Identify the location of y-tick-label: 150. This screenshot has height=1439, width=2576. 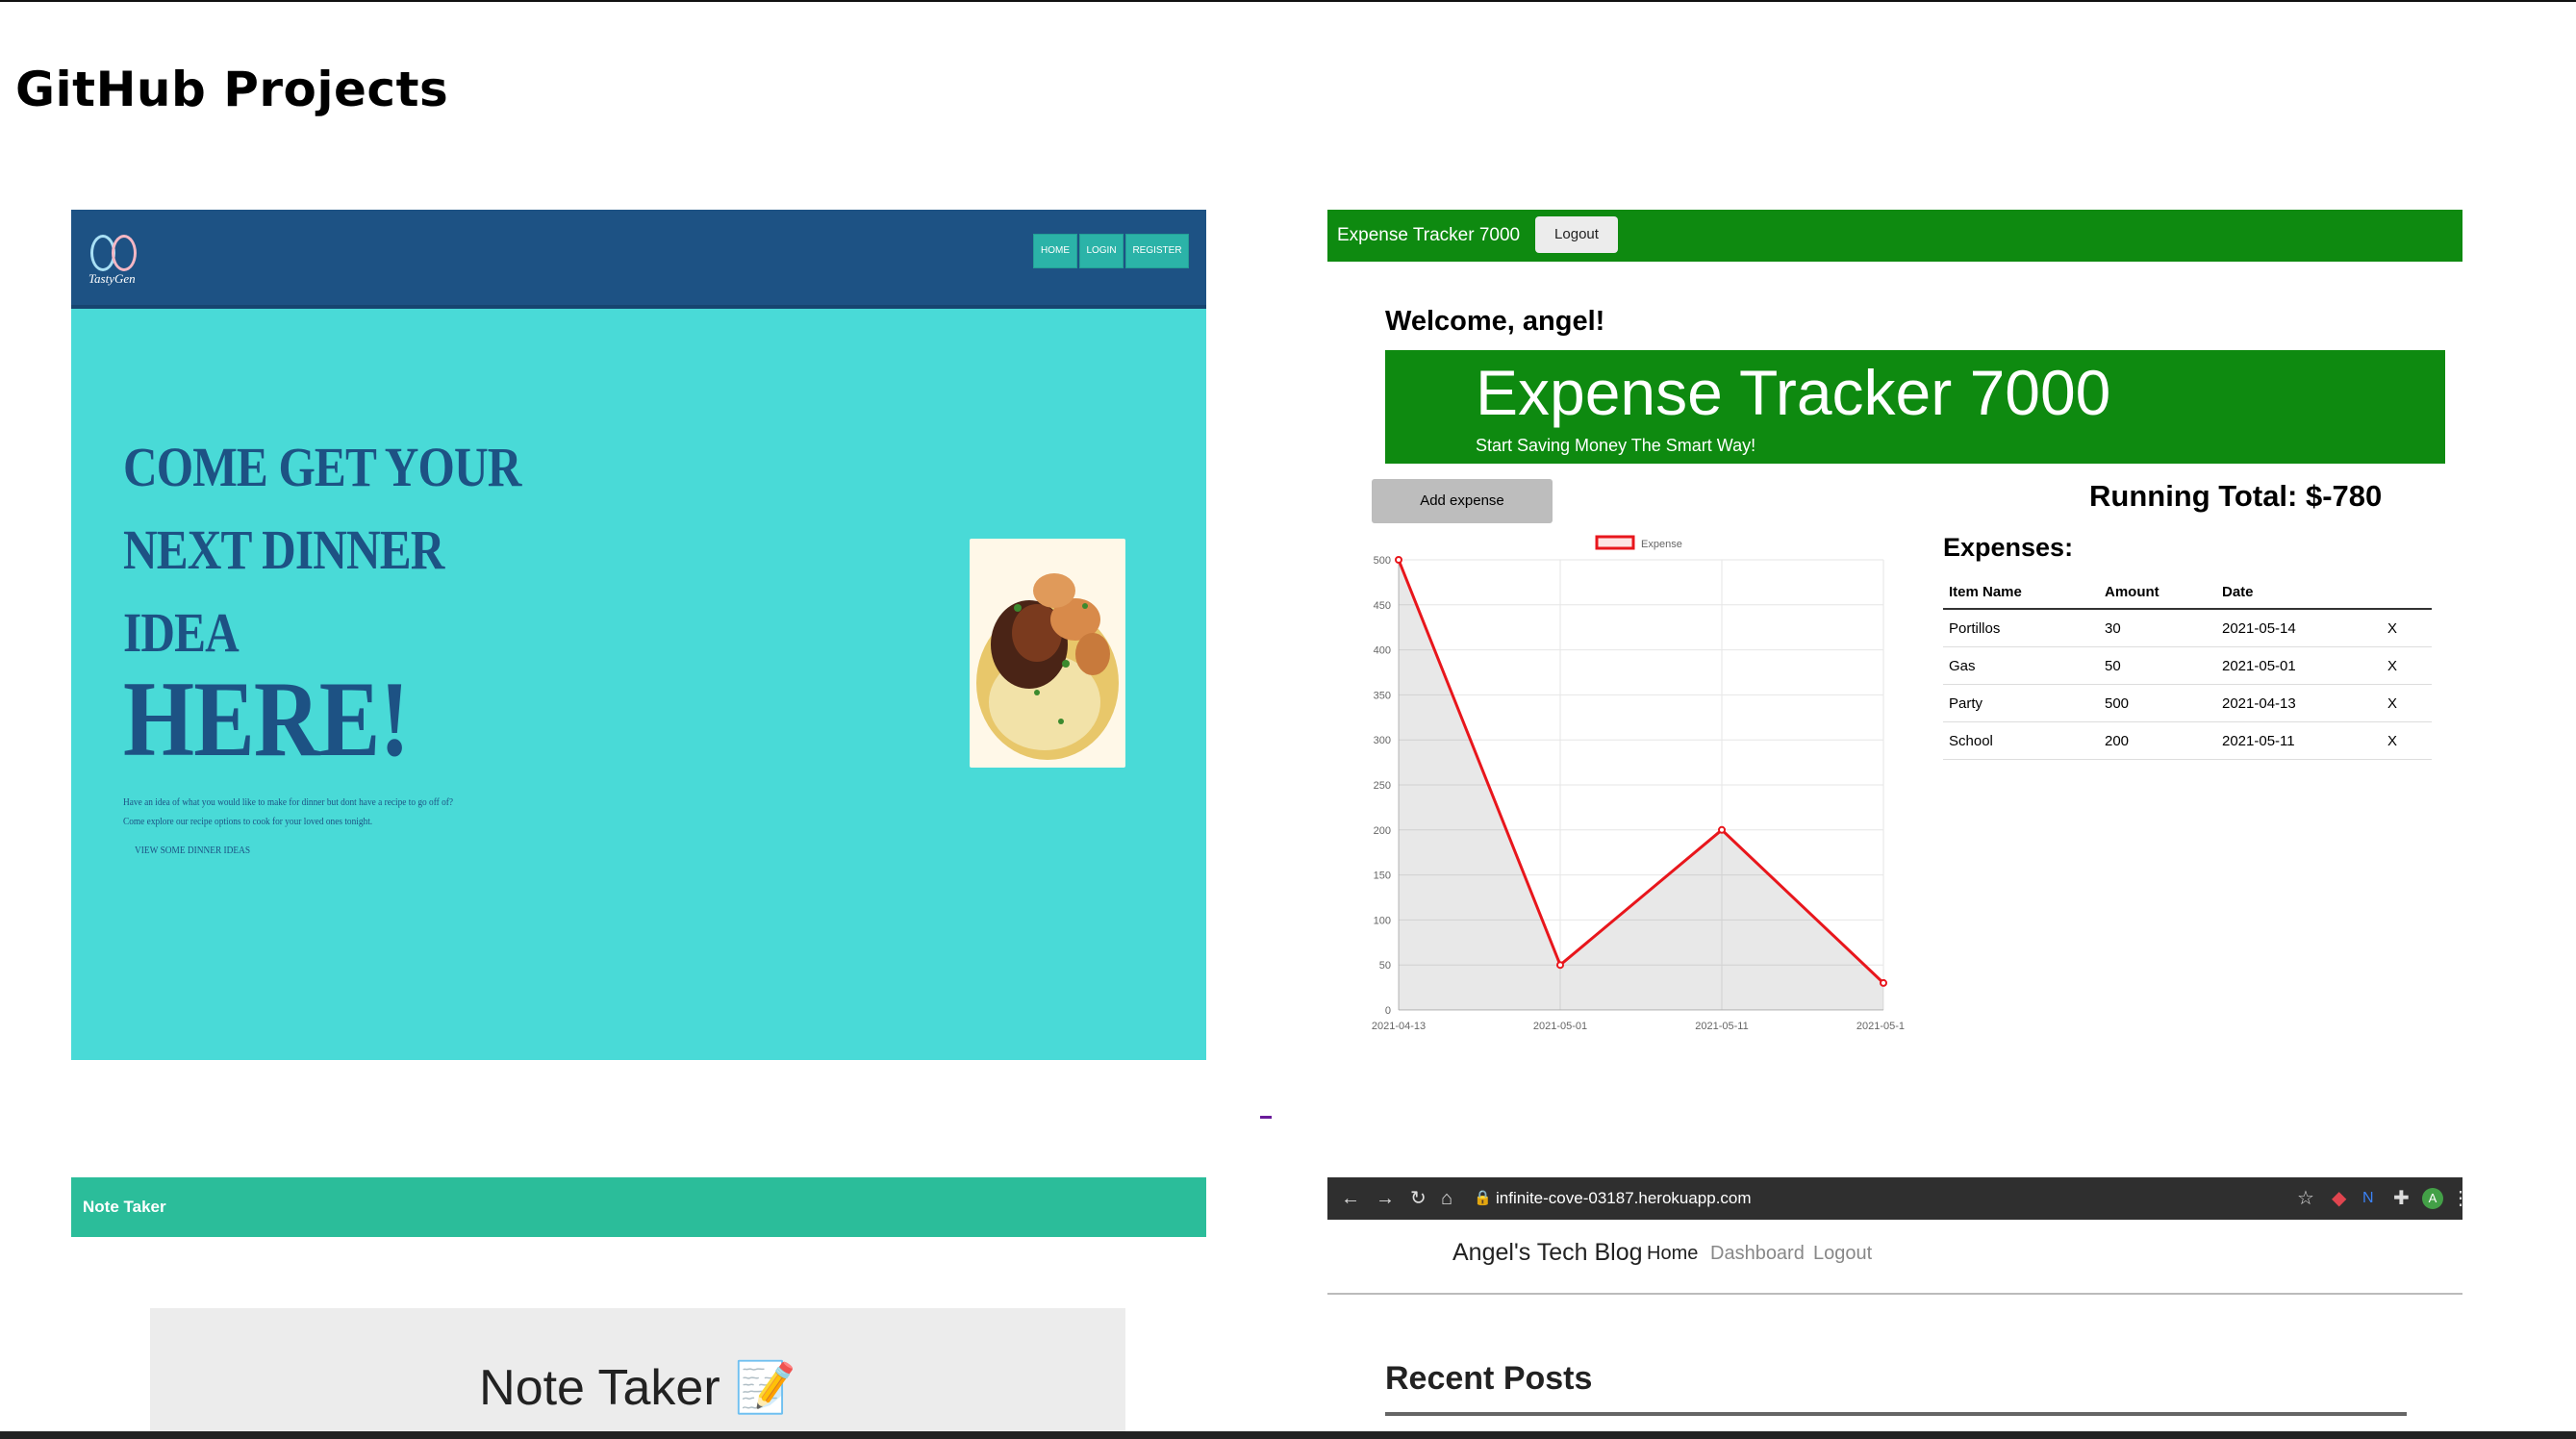
(1382, 876).